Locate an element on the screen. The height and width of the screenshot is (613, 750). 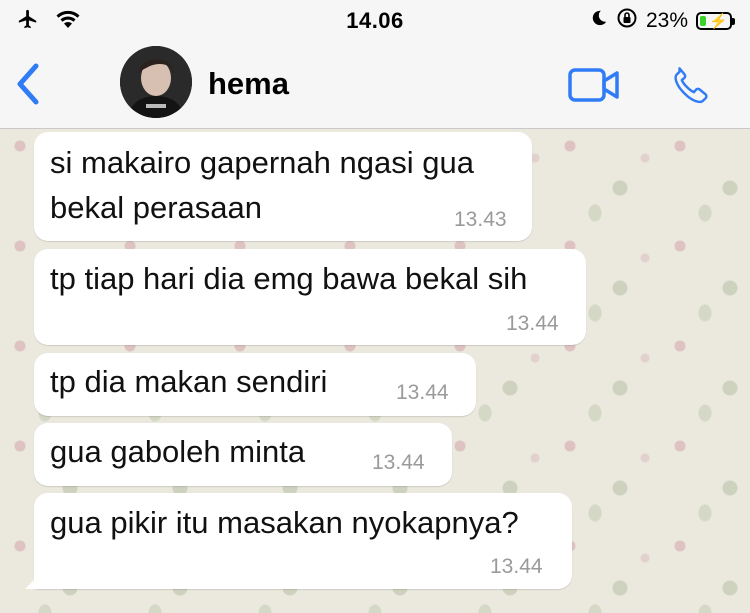
phone-call-icon is located at coordinates (689, 87).